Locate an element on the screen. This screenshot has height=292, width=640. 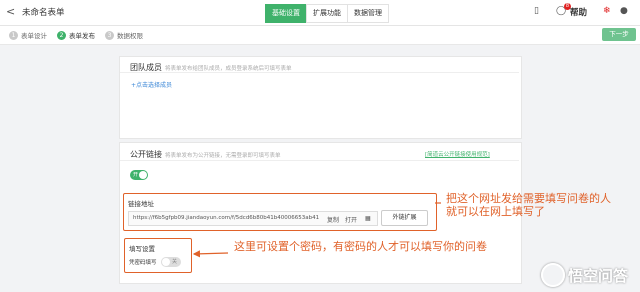
watermark: 悟空问答 is located at coordinates (584, 275).